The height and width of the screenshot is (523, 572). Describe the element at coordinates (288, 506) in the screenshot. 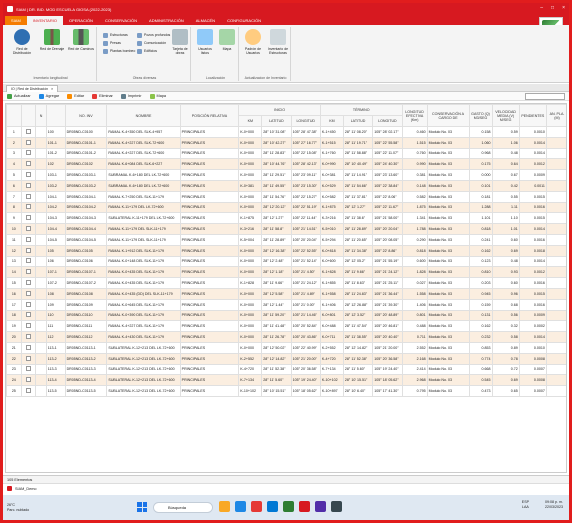

I see `excel-icon` at that location.